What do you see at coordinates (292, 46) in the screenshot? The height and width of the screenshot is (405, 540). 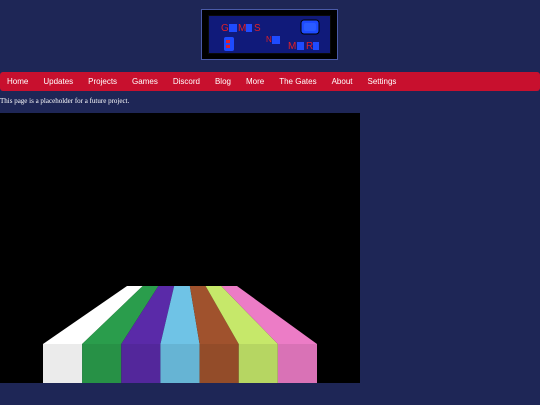 I see `logo-letter-m2: M` at bounding box center [292, 46].